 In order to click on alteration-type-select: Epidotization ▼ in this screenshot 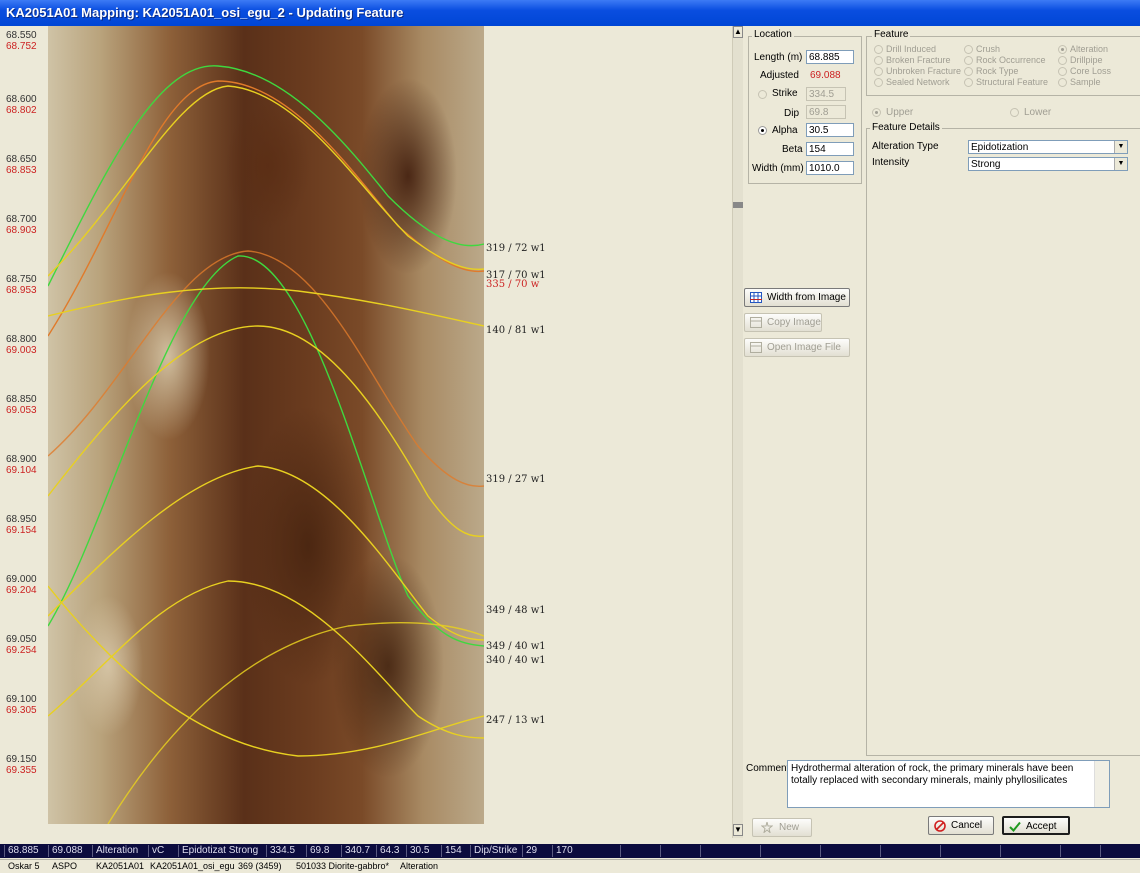, I will do `click(1048, 147)`.